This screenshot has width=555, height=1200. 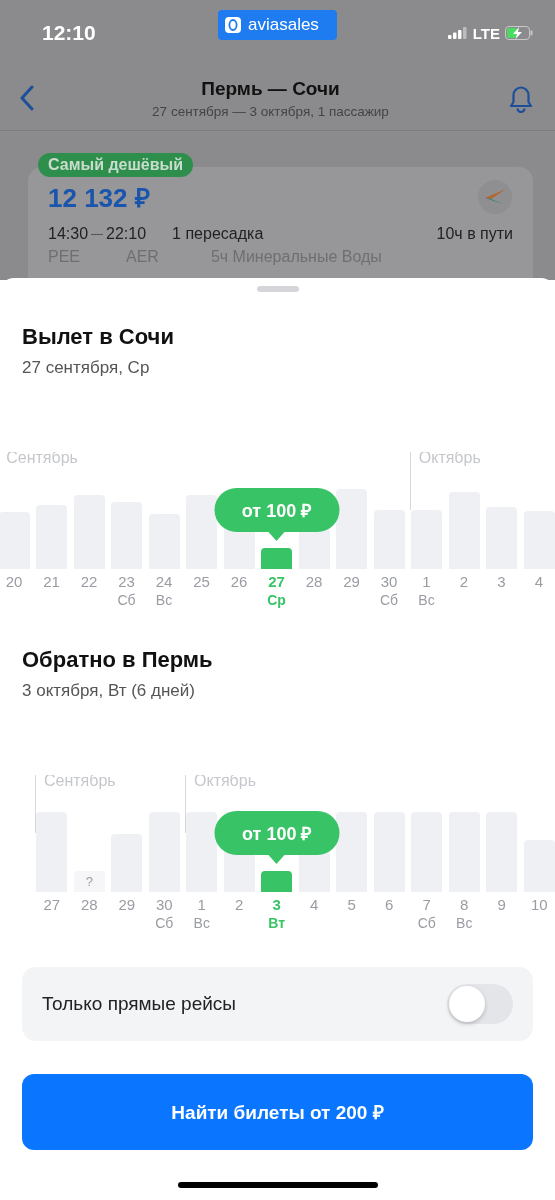 What do you see at coordinates (98, 337) in the screenshot?
I see `section-title: Вылет в Сочи` at bounding box center [98, 337].